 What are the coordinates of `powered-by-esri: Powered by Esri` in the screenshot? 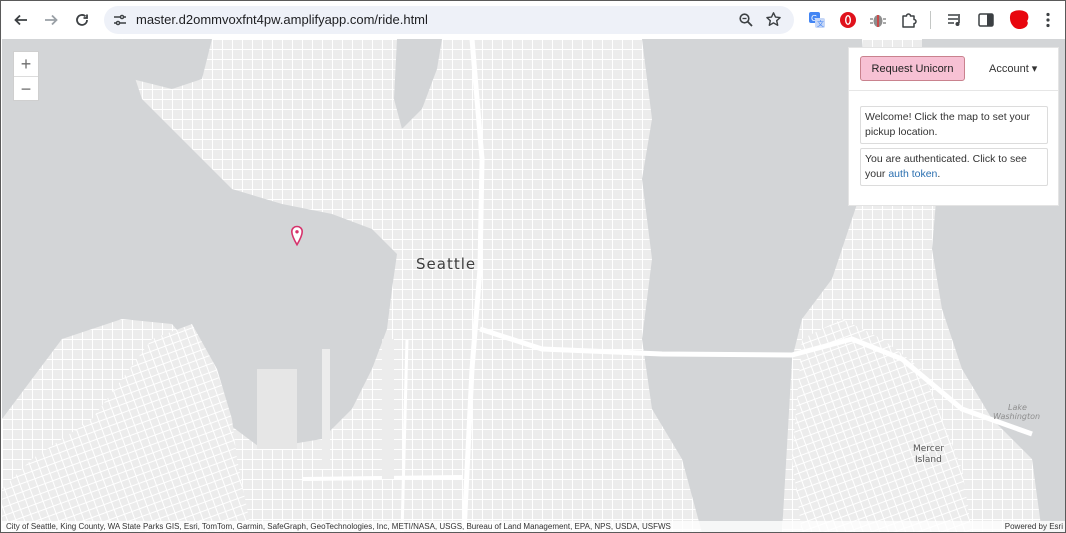 It's located at (1034, 526).